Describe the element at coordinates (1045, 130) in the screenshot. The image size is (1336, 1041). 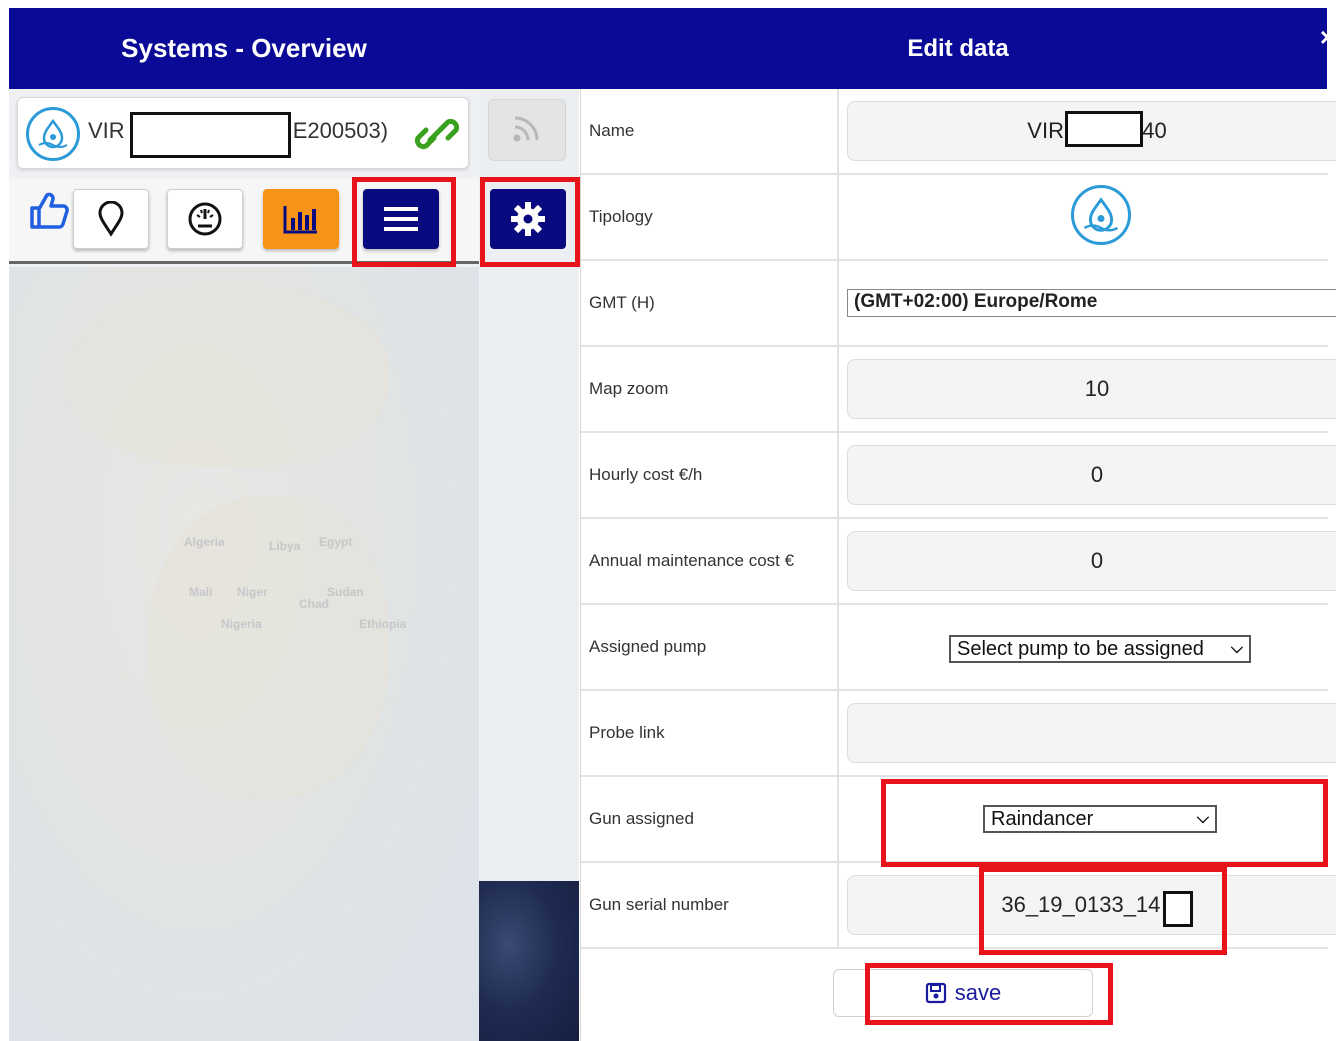
I see `name-value-prefix: VIR` at that location.